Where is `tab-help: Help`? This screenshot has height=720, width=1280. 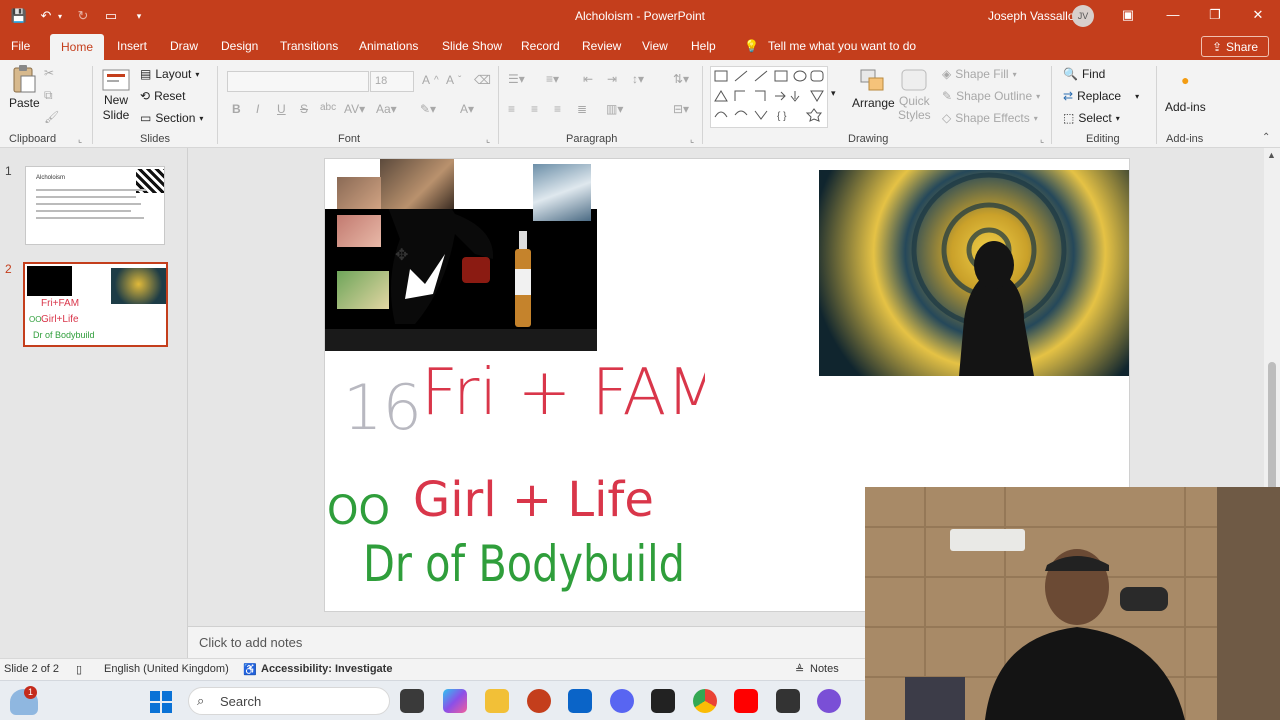 tab-help: Help is located at coordinates (703, 46).